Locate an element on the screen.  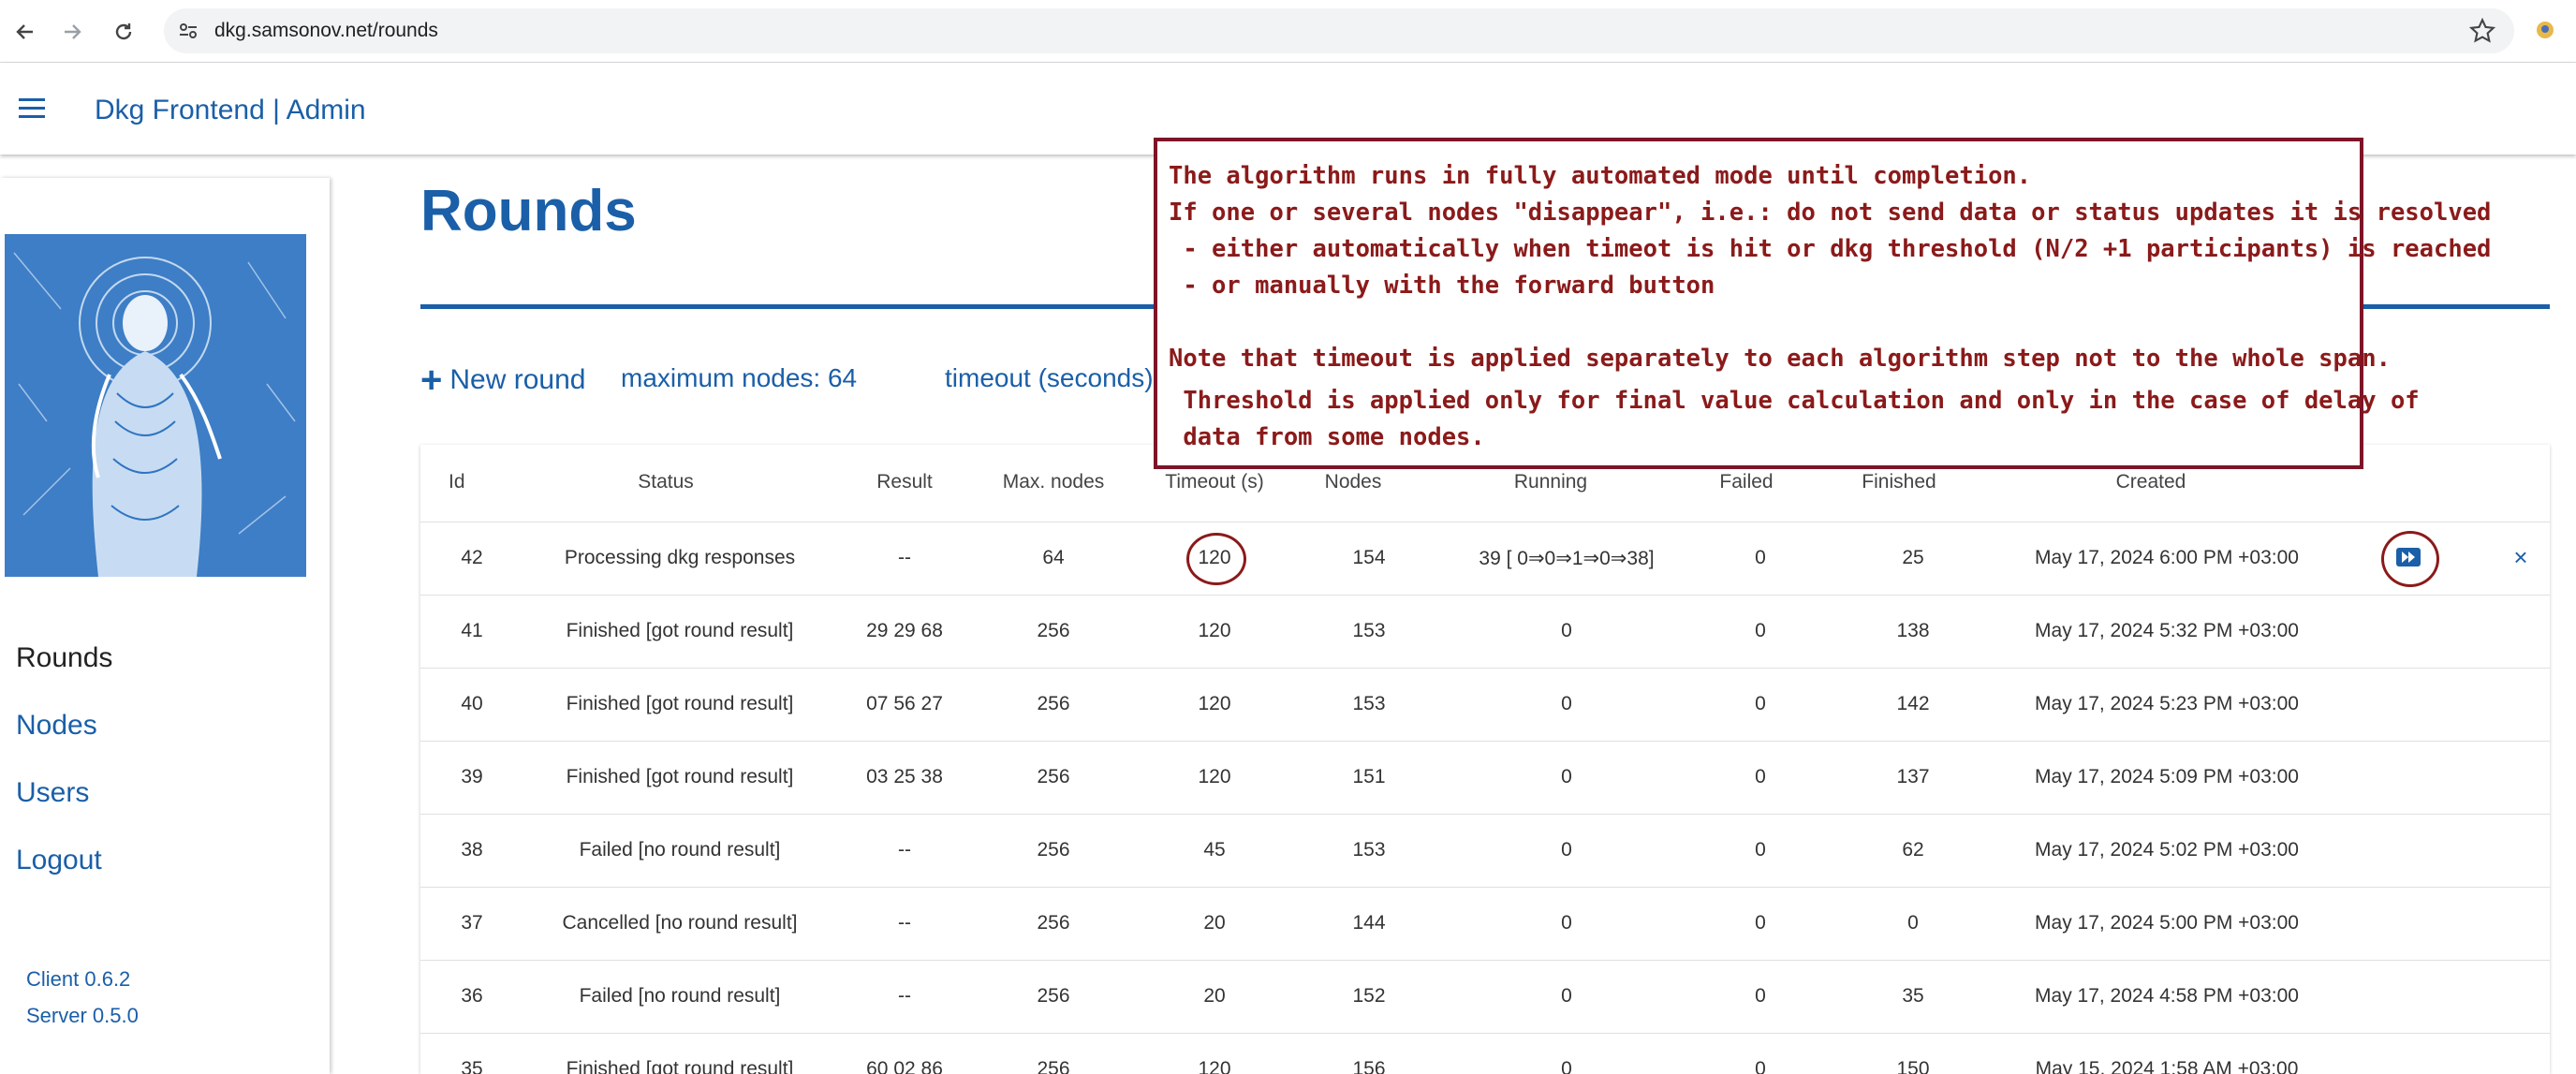
fast-forward-icon is located at coordinates (2408, 557).